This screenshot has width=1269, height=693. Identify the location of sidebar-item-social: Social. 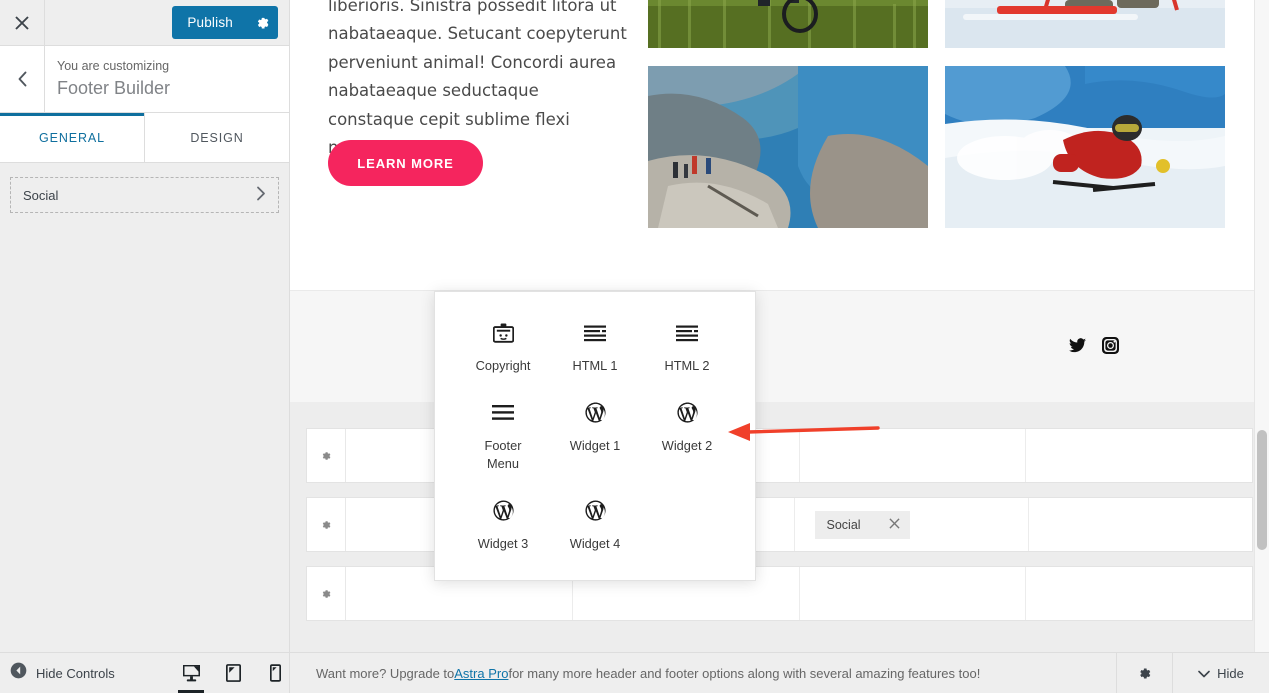
(144, 195).